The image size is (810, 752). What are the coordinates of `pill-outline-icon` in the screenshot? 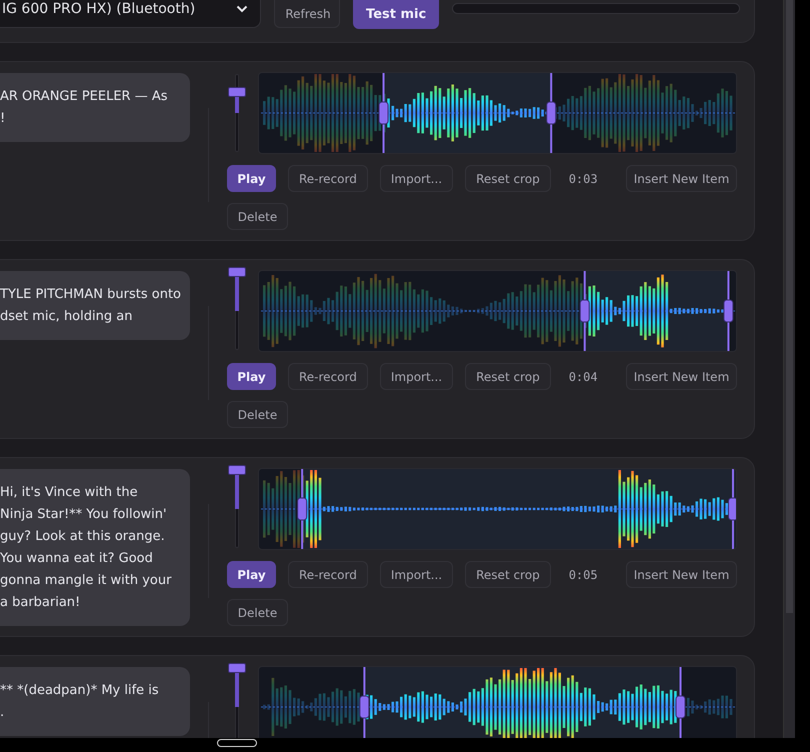 It's located at (237, 743).